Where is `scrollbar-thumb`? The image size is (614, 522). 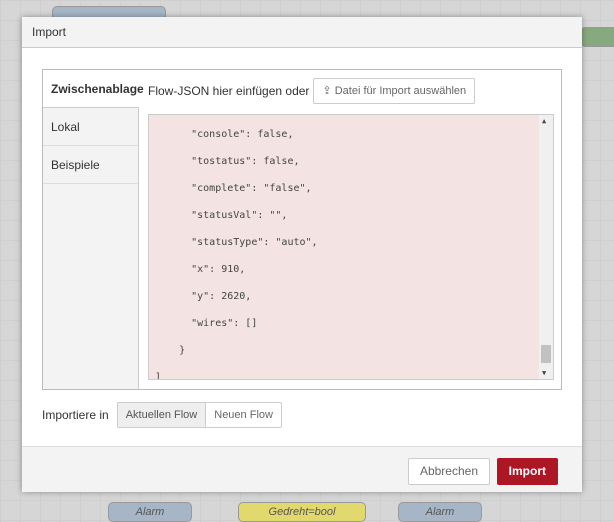 scrollbar-thumb is located at coordinates (546, 354).